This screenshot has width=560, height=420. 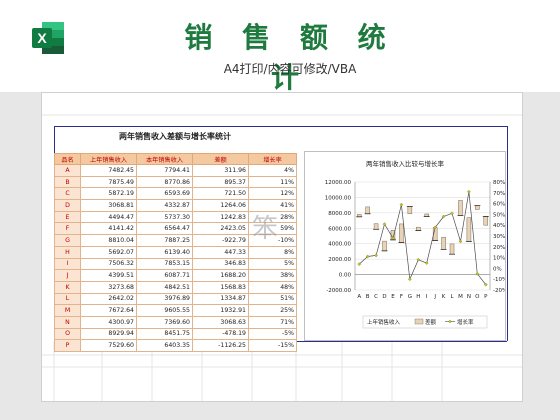 What do you see at coordinates (108, 264) in the screenshot?
I see `cell-last-year: 7506.32` at bounding box center [108, 264].